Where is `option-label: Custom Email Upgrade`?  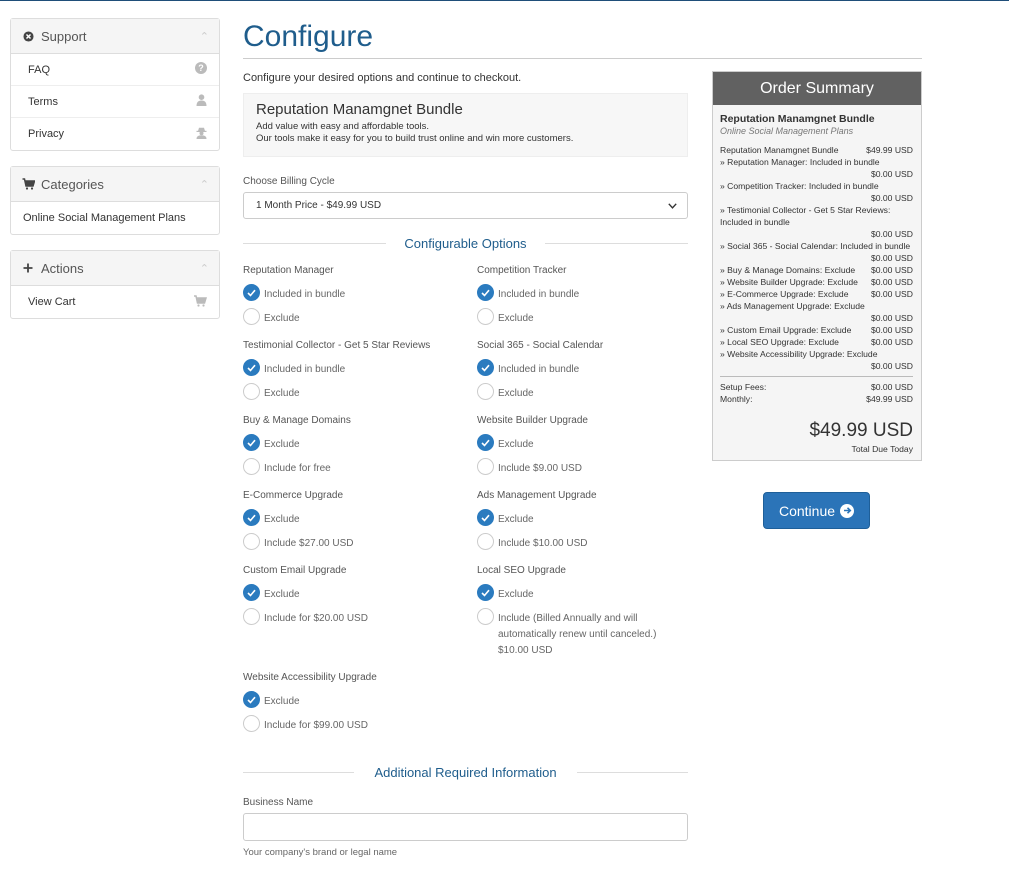 option-label: Custom Email Upgrade is located at coordinates (295, 570).